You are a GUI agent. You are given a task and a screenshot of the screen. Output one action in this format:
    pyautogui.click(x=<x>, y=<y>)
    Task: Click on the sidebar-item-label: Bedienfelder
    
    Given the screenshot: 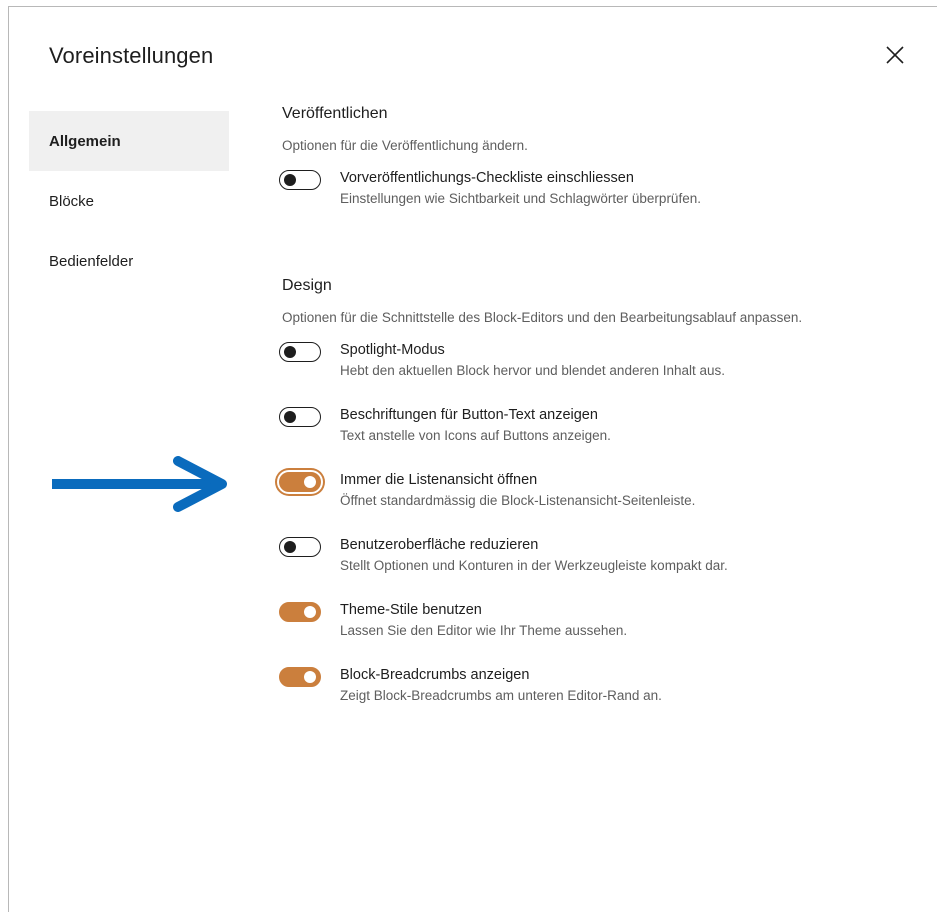 What is the action you would take?
    pyautogui.click(x=91, y=261)
    